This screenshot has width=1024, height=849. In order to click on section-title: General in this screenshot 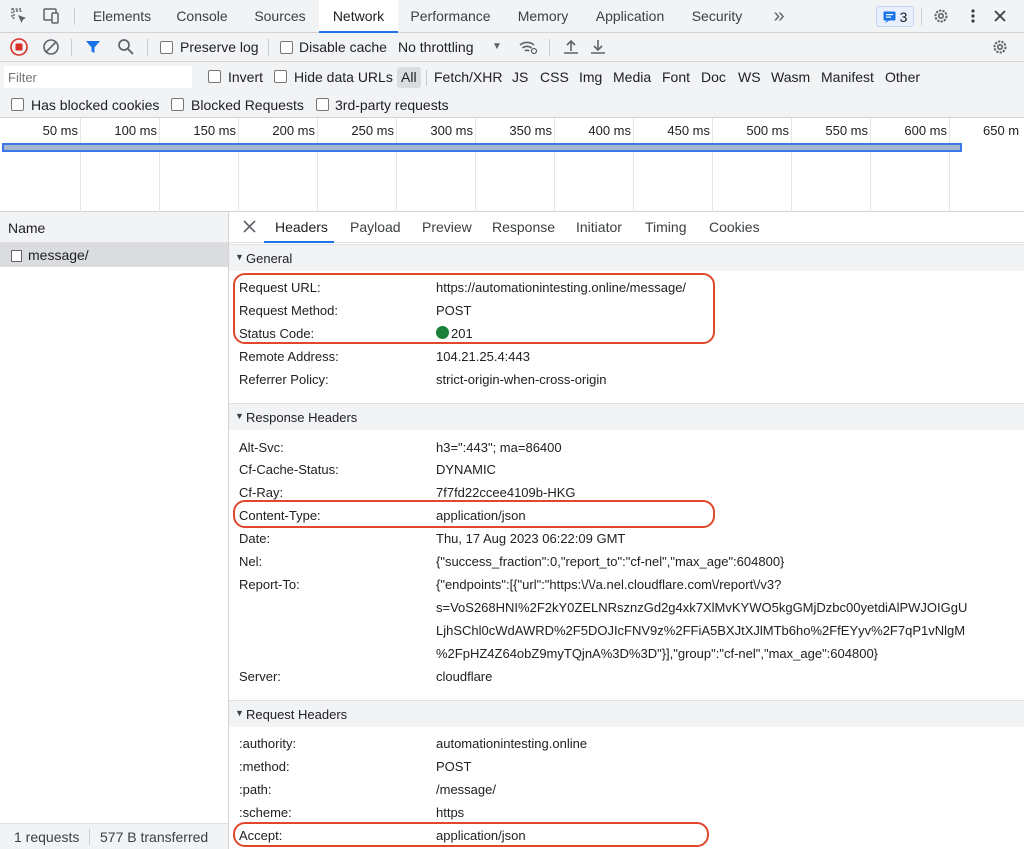, I will do `click(269, 258)`.